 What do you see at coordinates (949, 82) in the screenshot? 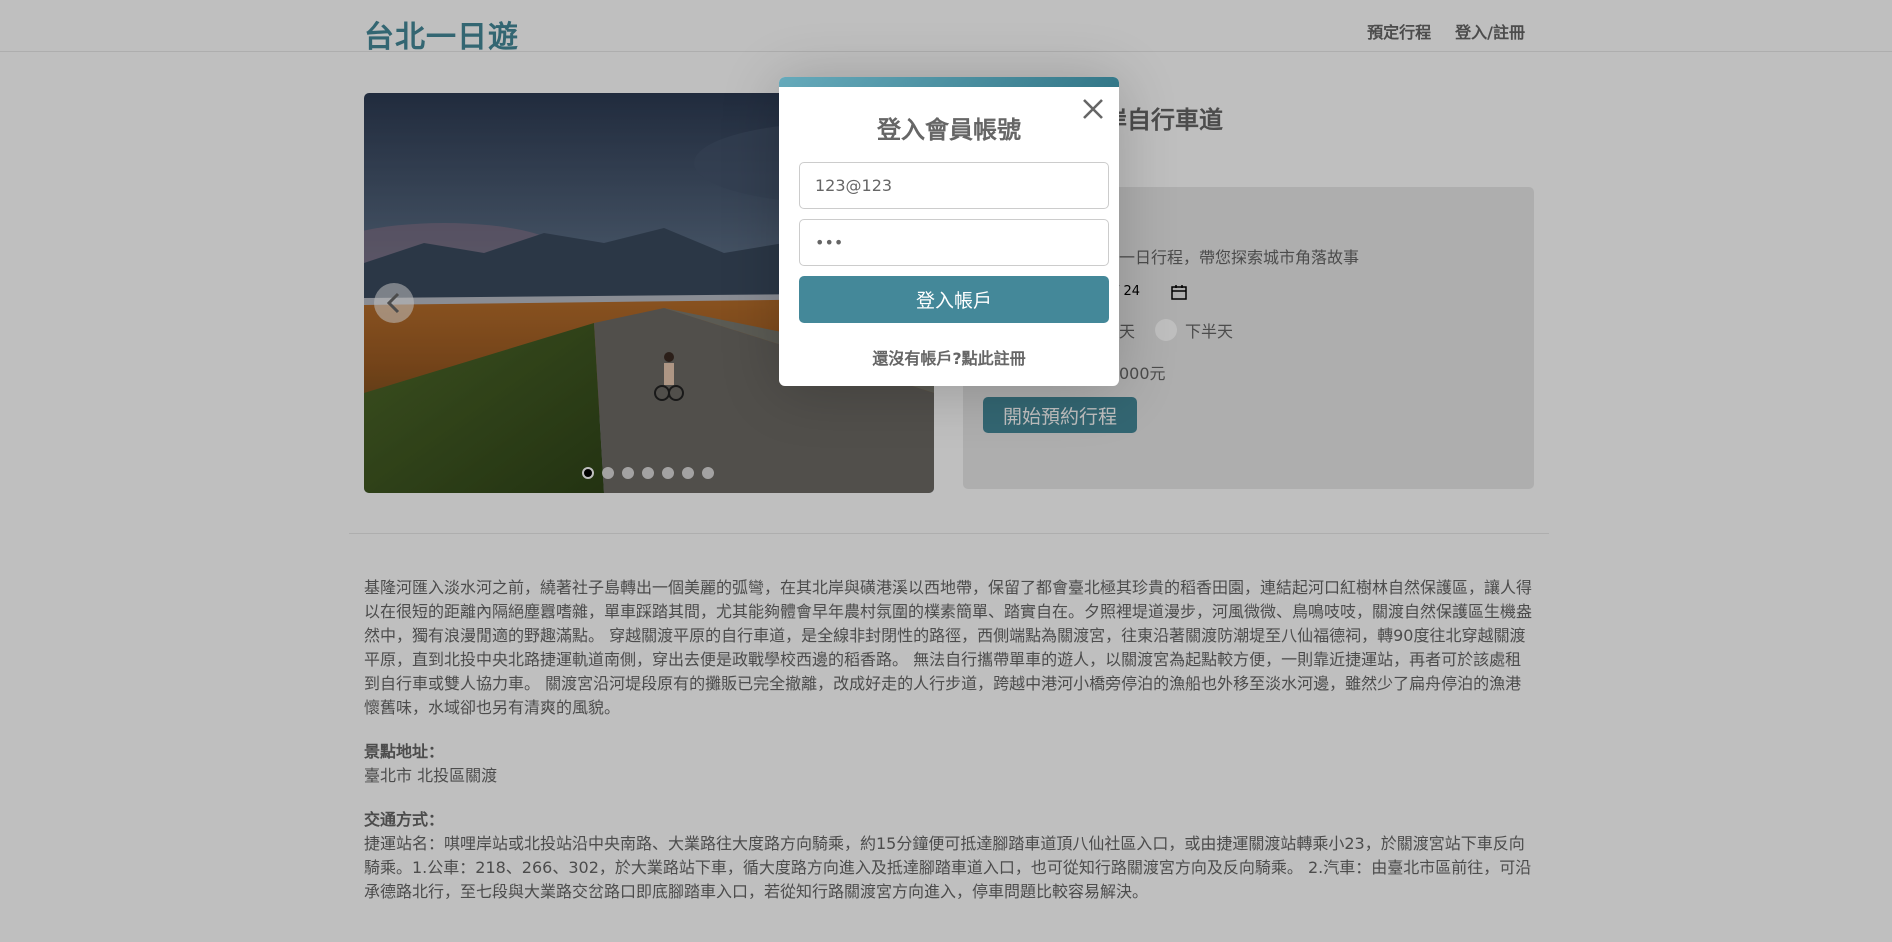
I see `modal-accent-bar` at bounding box center [949, 82].